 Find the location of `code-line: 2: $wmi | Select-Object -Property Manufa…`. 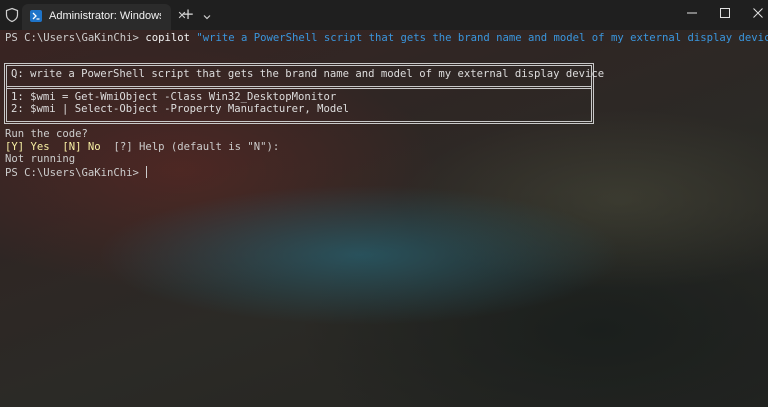

code-line: 2: $wmi | Select-Object -Property Manufa… is located at coordinates (180, 109).